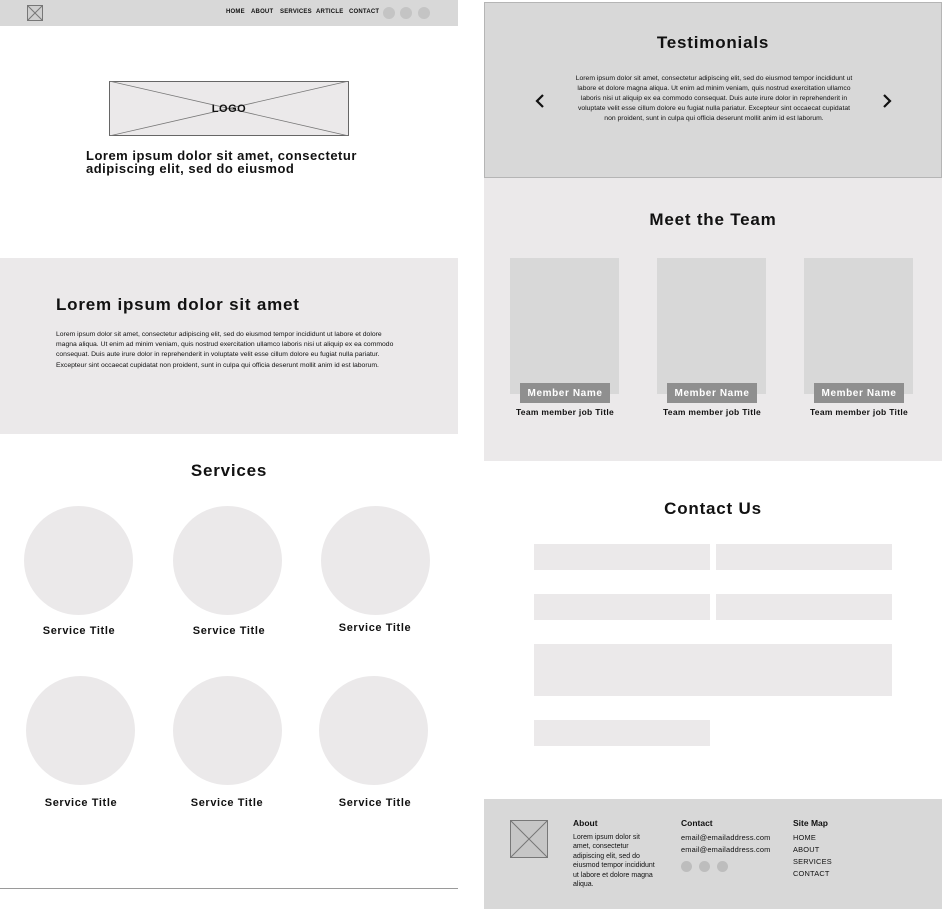  Describe the element at coordinates (262, 12) in the screenshot. I see `nav-about-link: ABOUT` at that location.